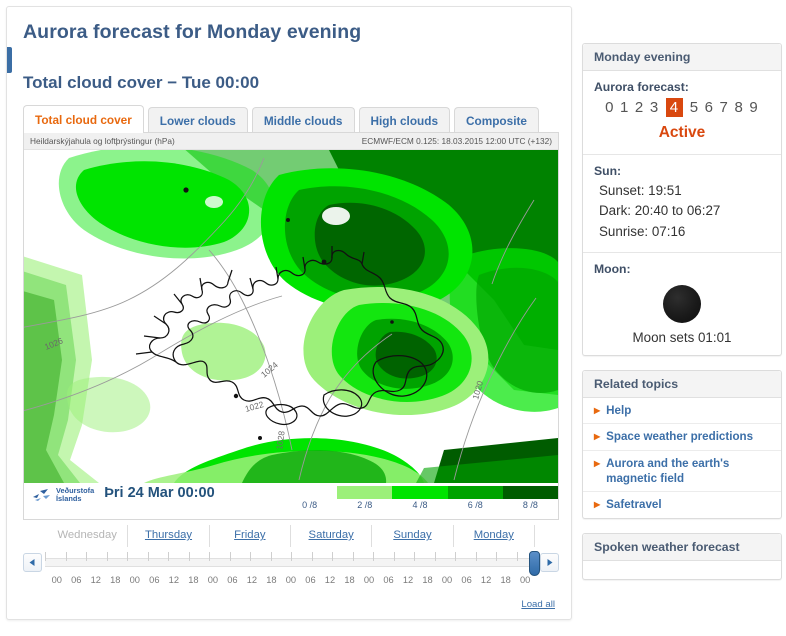 The height and width of the screenshot is (636, 786). What do you see at coordinates (534, 563) in the screenshot?
I see `timeline-slider-handle` at bounding box center [534, 563].